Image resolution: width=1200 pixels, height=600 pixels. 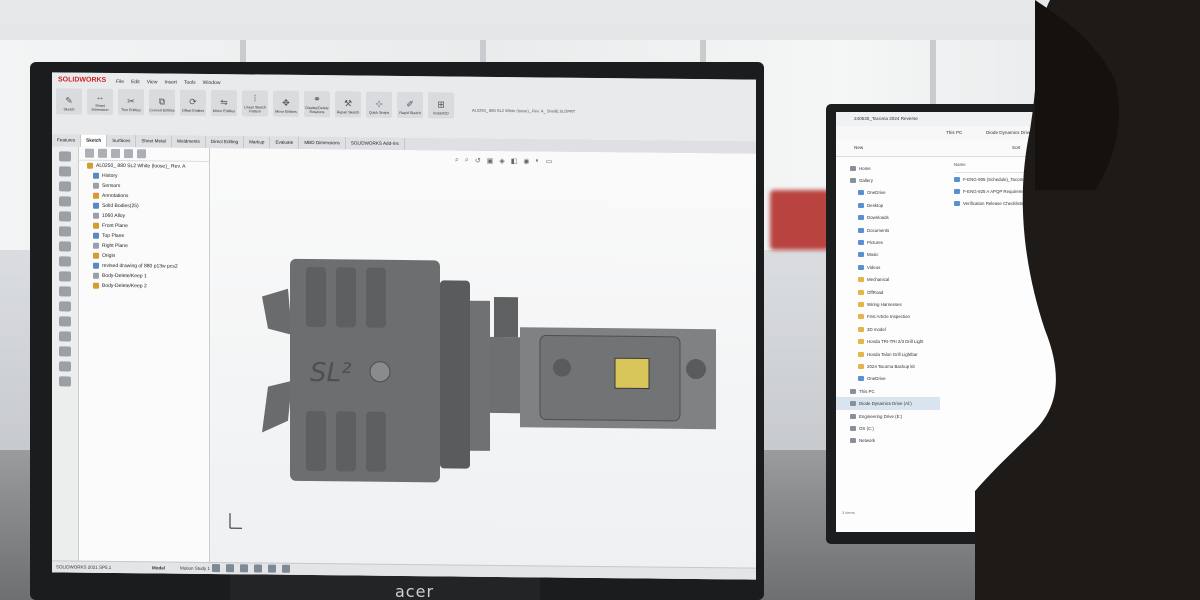 I want to click on tab-direct-editing: Direct Editing, so click(x=225, y=142).